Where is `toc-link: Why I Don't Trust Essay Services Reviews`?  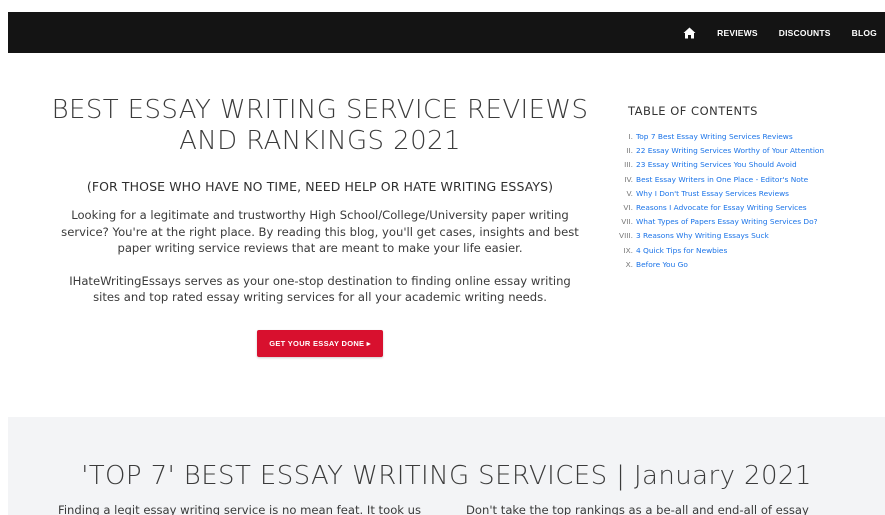 toc-link: Why I Don't Trust Essay Services Reviews is located at coordinates (712, 194).